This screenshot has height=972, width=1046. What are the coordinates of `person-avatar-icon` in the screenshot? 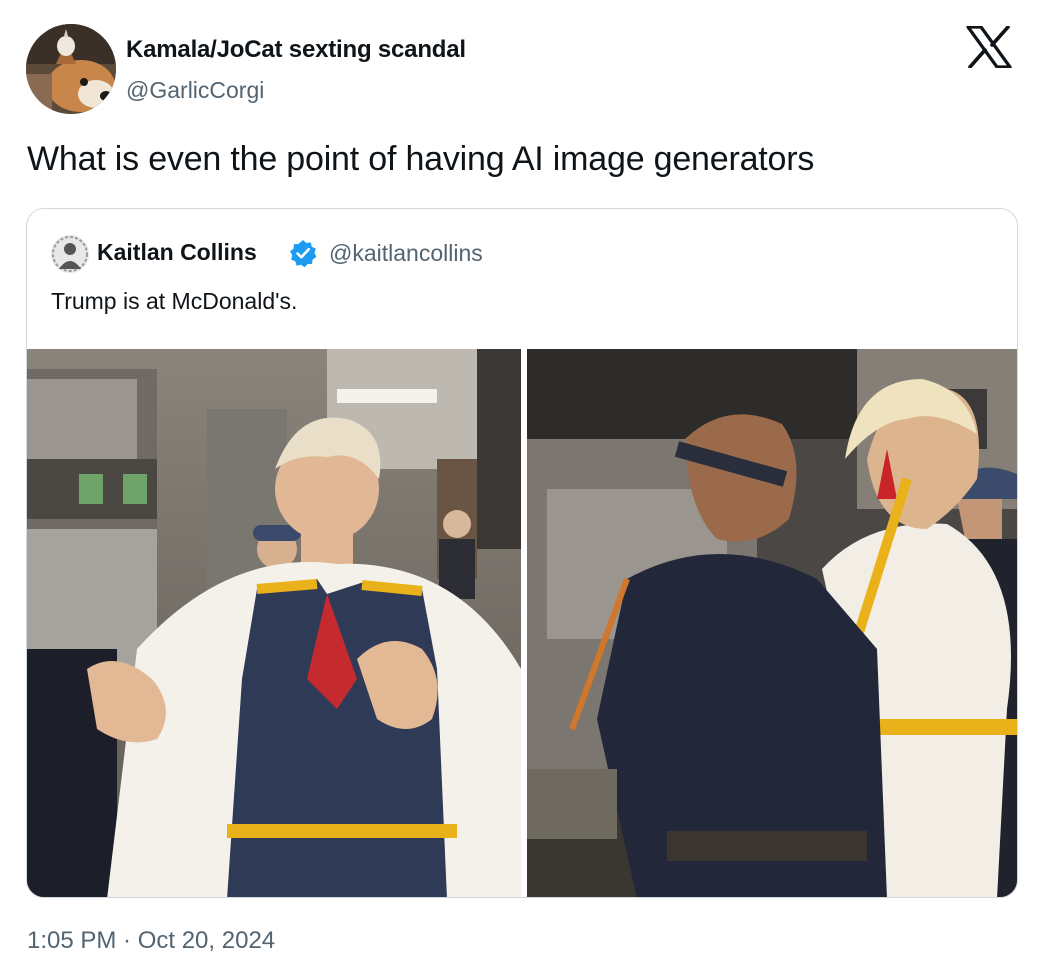 It's located at (70, 254).